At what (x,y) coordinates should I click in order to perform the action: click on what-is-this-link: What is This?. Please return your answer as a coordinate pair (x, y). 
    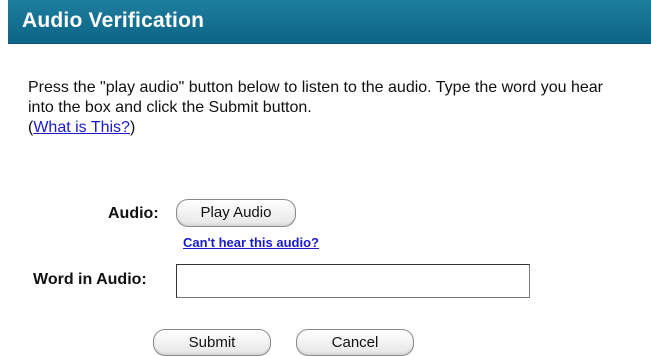
    Looking at the image, I should click on (81, 127).